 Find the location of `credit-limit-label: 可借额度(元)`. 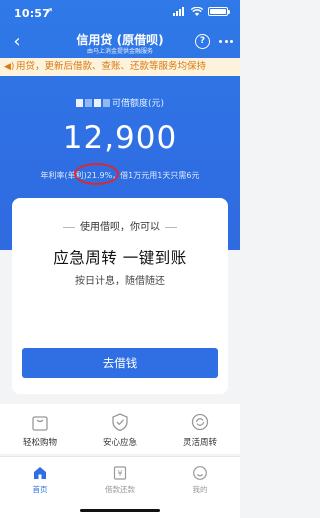

credit-limit-label: 可借额度(元) is located at coordinates (120, 102).